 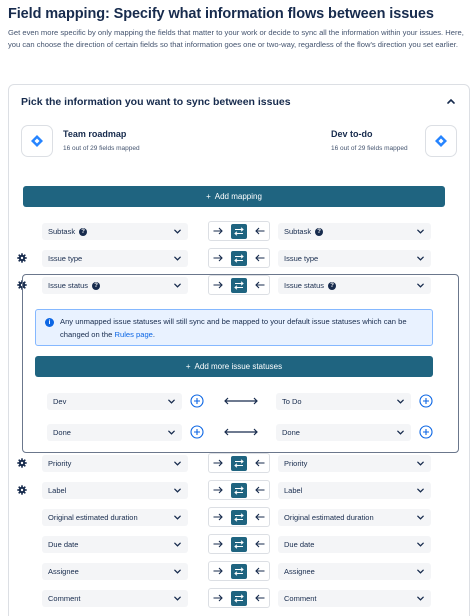 I want to click on field-mapping-row: Due date Due date, so click(x=240, y=544).